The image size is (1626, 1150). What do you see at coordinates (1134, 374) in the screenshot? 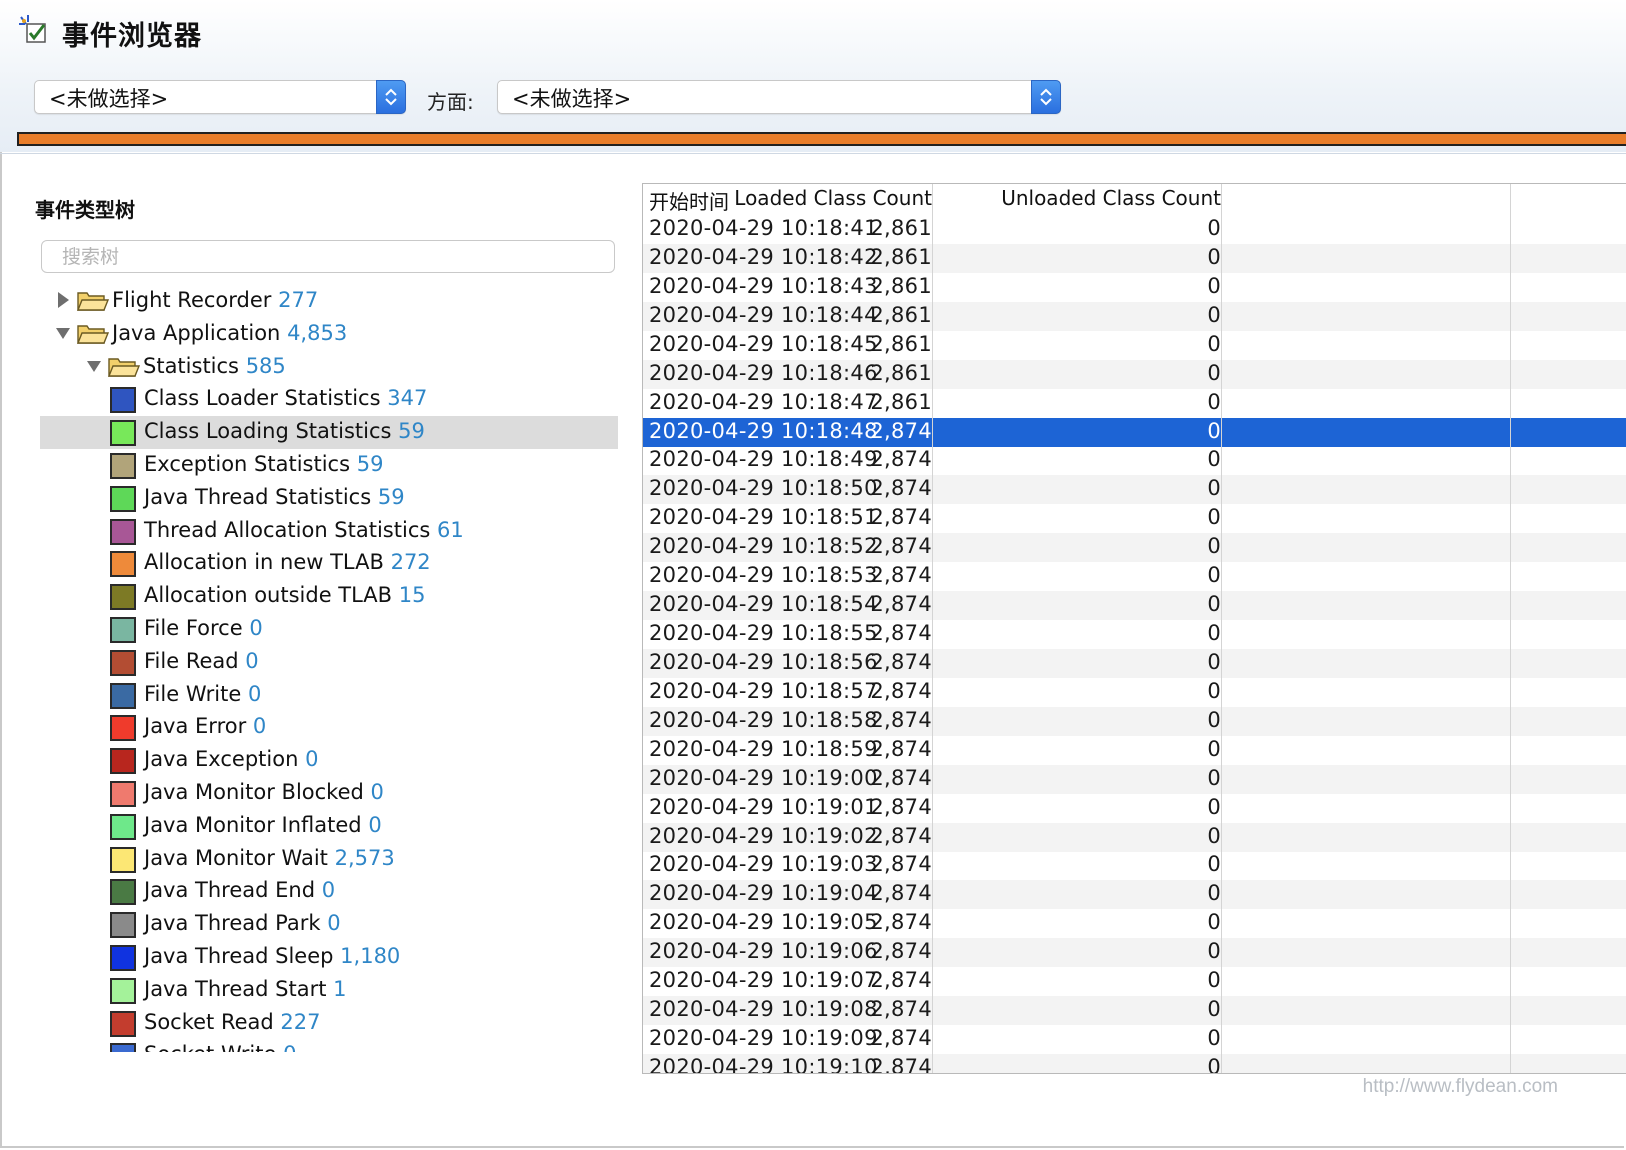
I see `table-row: 2020-04-29 10:18:46 2,861 0` at bounding box center [1134, 374].